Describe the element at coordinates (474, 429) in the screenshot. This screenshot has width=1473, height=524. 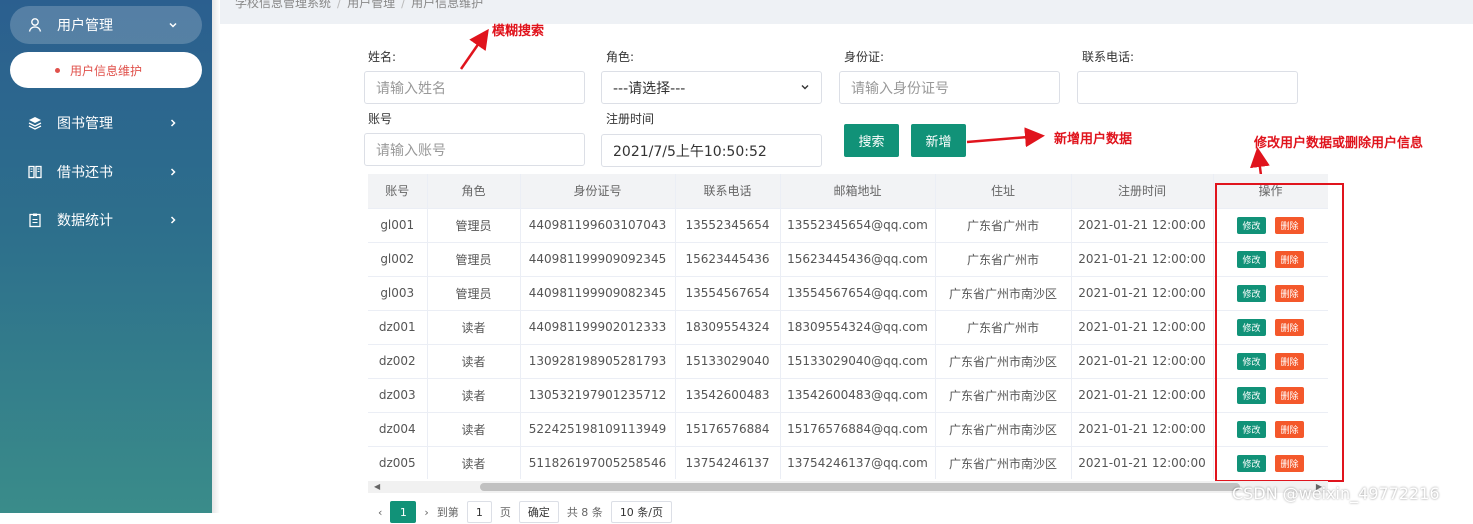
I see `table-cell: 读者` at that location.